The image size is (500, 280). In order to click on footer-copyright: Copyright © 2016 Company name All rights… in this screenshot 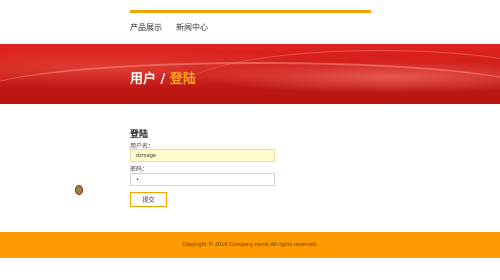, I will do `click(250, 245)`.